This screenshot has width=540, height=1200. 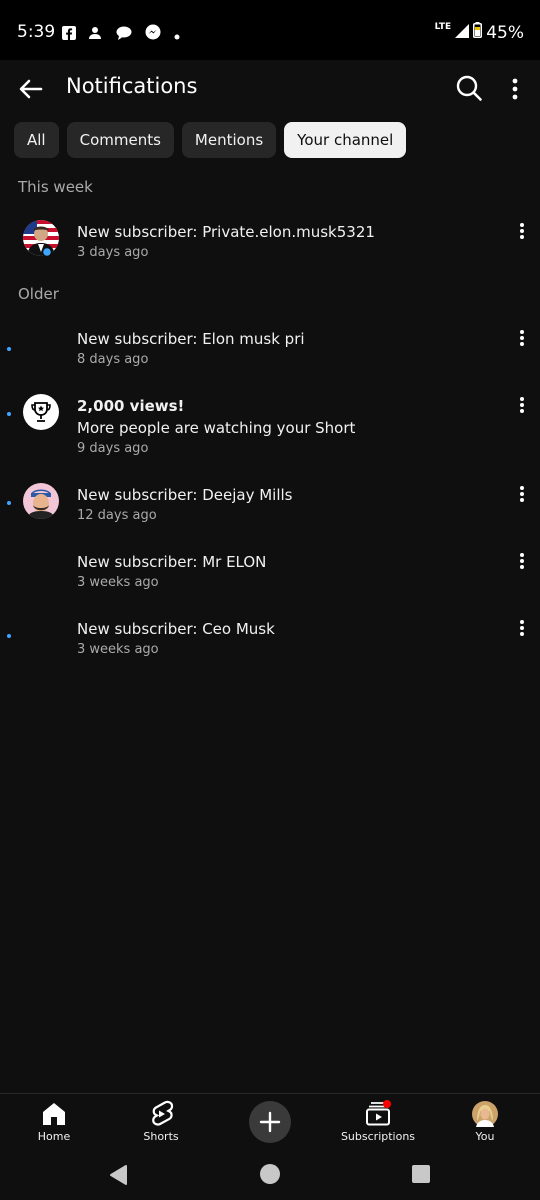 What do you see at coordinates (345, 140) in the screenshot?
I see `chip-your-channel: Your channel` at bounding box center [345, 140].